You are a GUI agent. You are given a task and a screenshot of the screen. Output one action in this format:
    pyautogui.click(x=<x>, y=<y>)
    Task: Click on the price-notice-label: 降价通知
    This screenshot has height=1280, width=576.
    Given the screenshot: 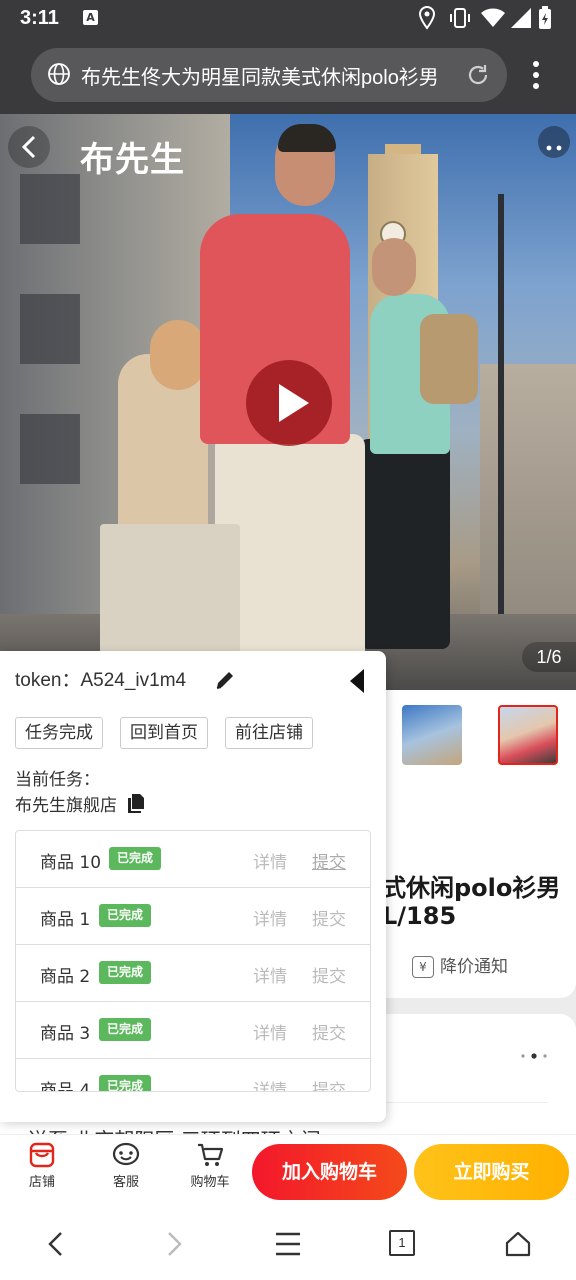 What is the action you would take?
    pyautogui.click(x=474, y=967)
    